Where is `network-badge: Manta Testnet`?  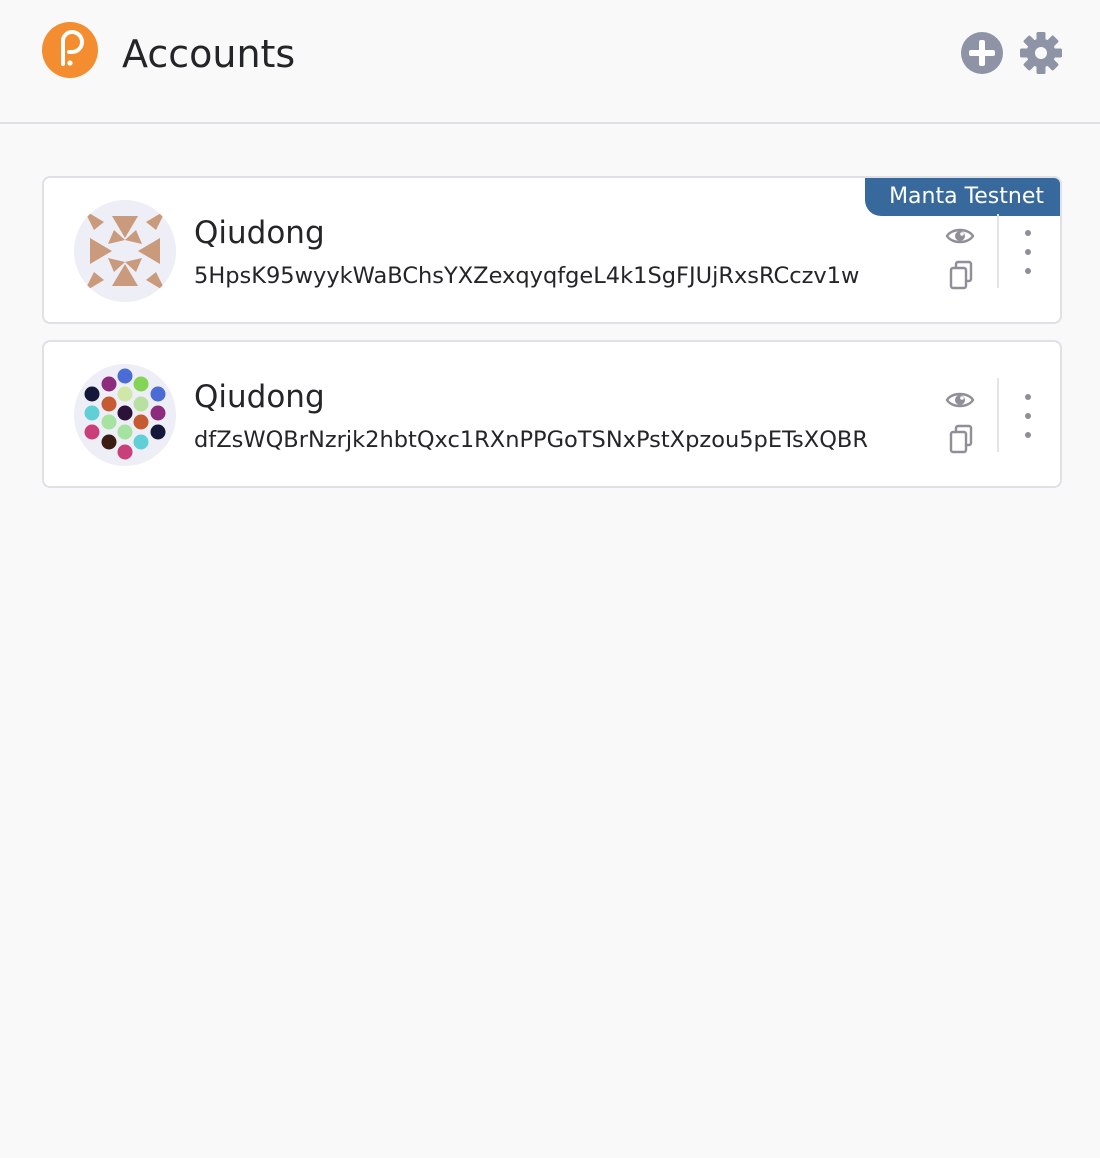
network-badge: Manta Testnet is located at coordinates (962, 197).